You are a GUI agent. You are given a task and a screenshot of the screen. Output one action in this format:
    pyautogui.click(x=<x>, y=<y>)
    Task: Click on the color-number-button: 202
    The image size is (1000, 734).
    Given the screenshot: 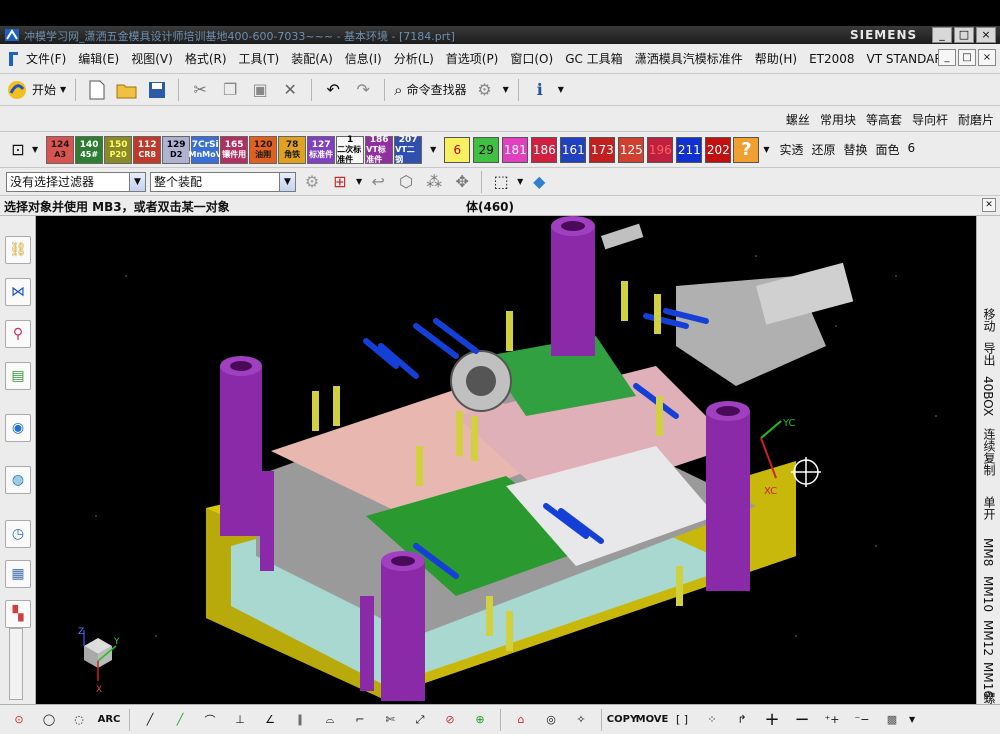 What is the action you would take?
    pyautogui.click(x=718, y=149)
    